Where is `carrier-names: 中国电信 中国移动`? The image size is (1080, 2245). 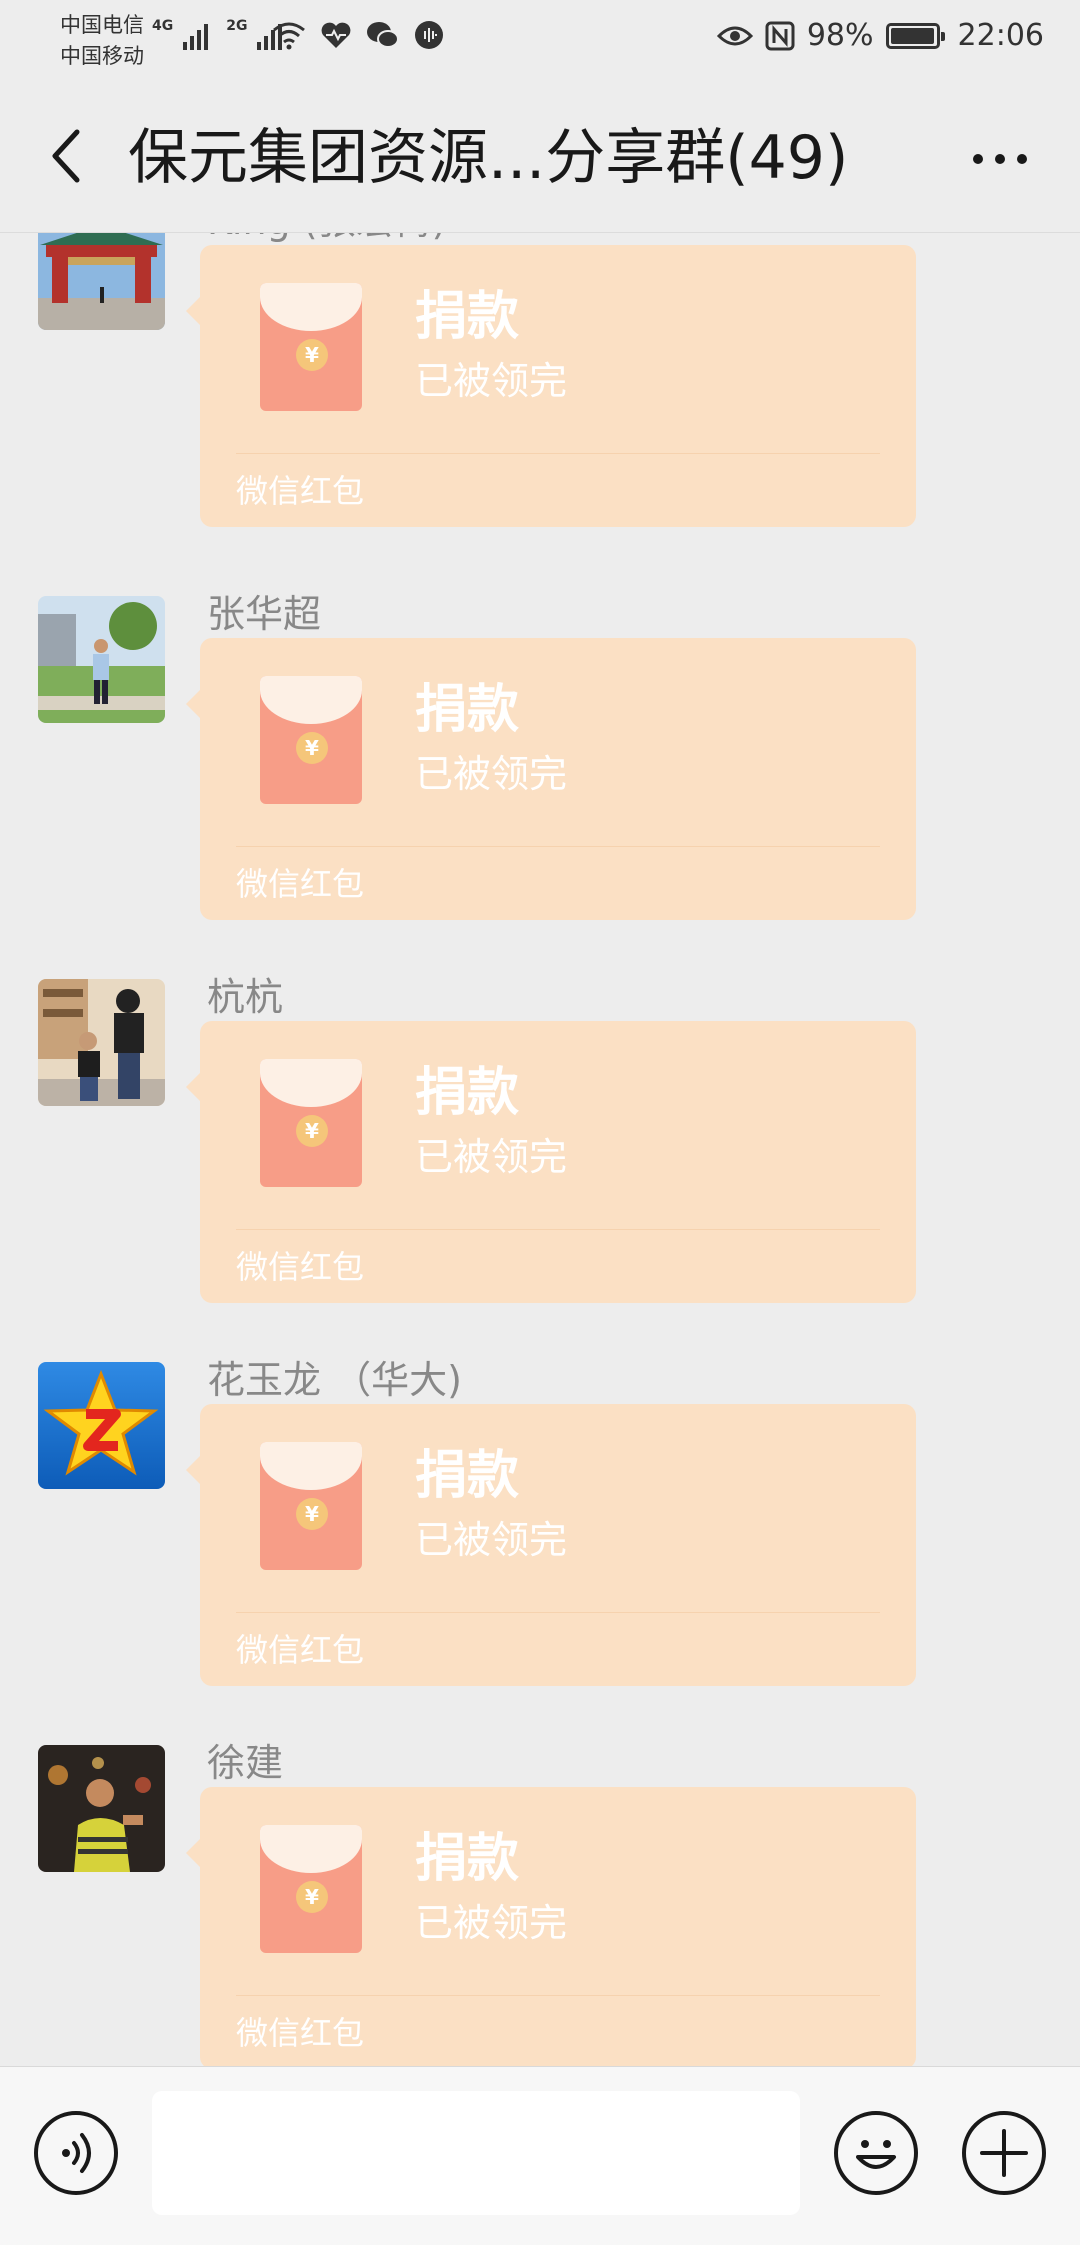 carrier-names: 中国电信 中国移动 is located at coordinates (102, 41).